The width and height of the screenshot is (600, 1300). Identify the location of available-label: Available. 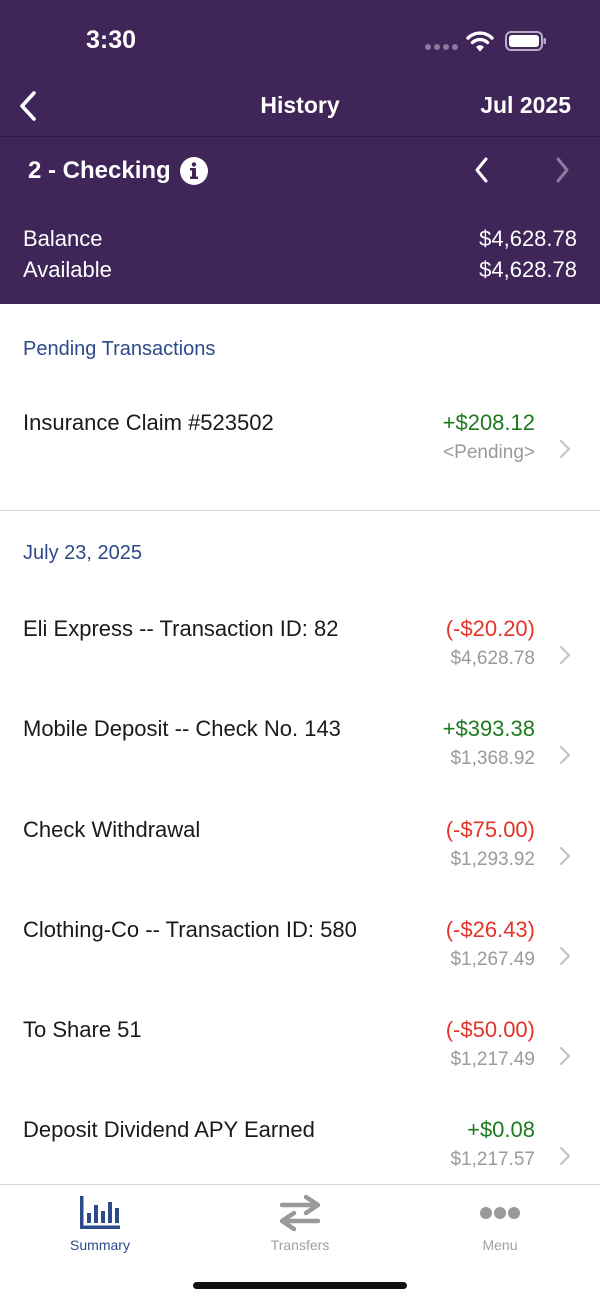
(67, 269).